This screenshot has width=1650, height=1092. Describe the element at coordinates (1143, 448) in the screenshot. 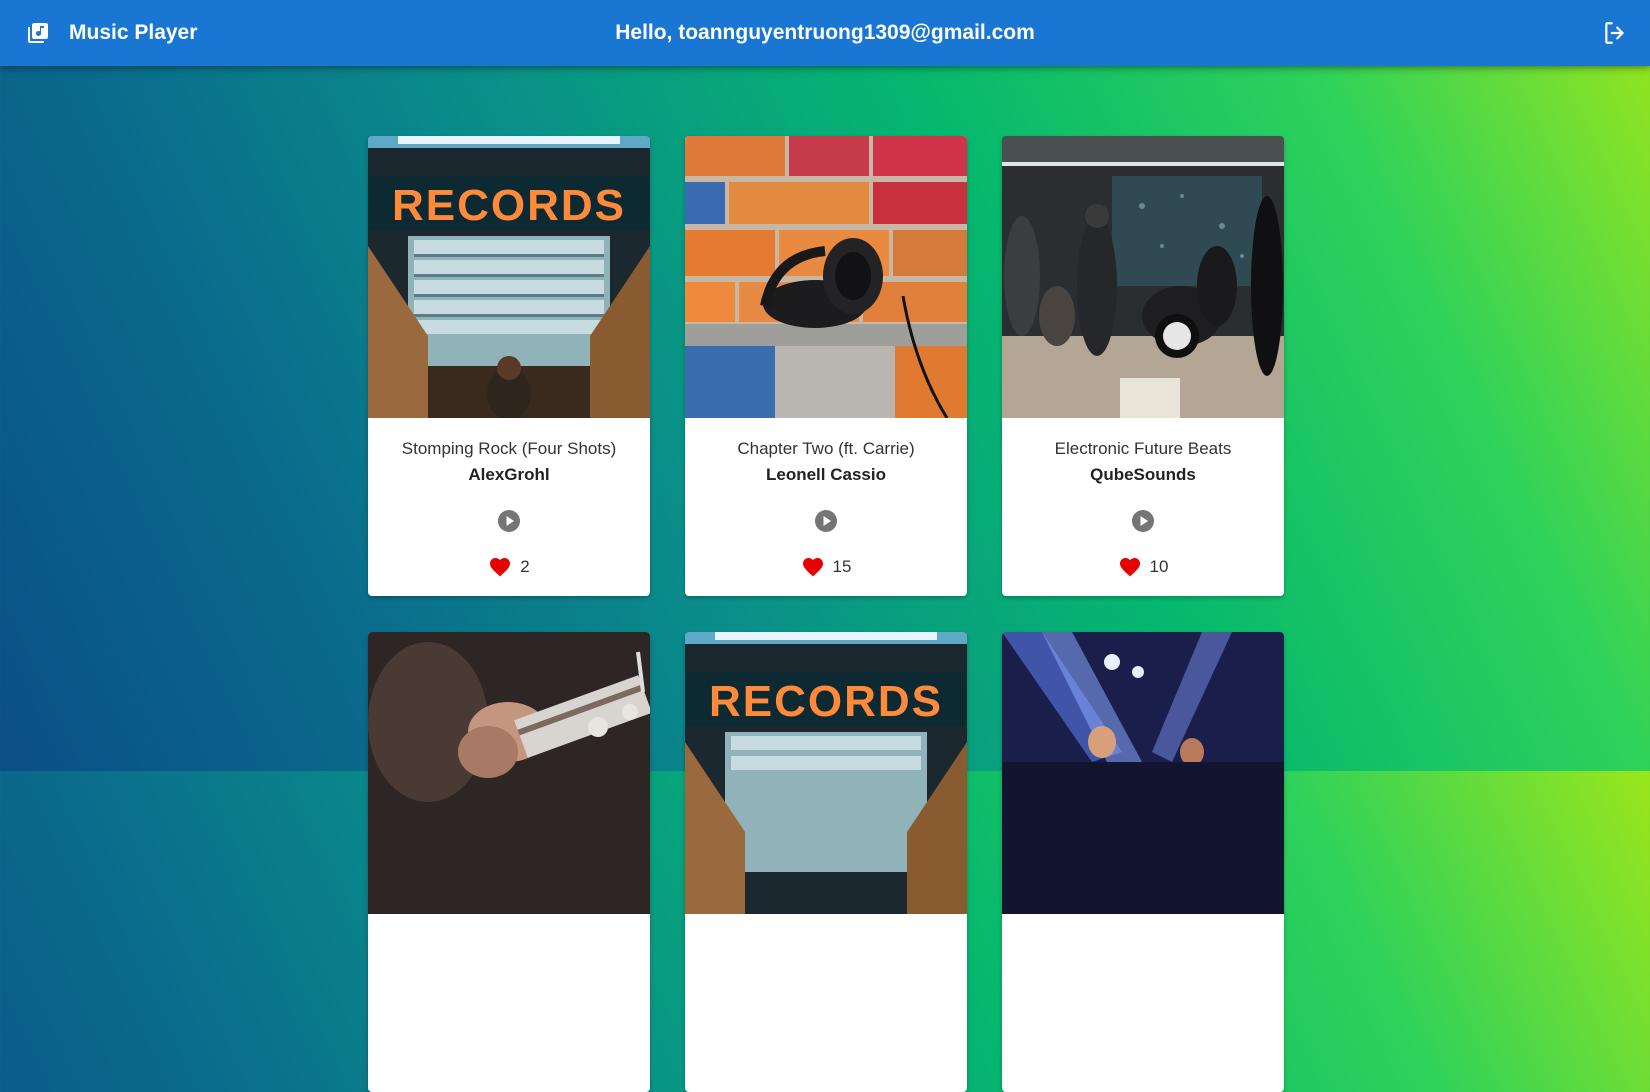

I see `song-title: Electronic Future Beats` at that location.